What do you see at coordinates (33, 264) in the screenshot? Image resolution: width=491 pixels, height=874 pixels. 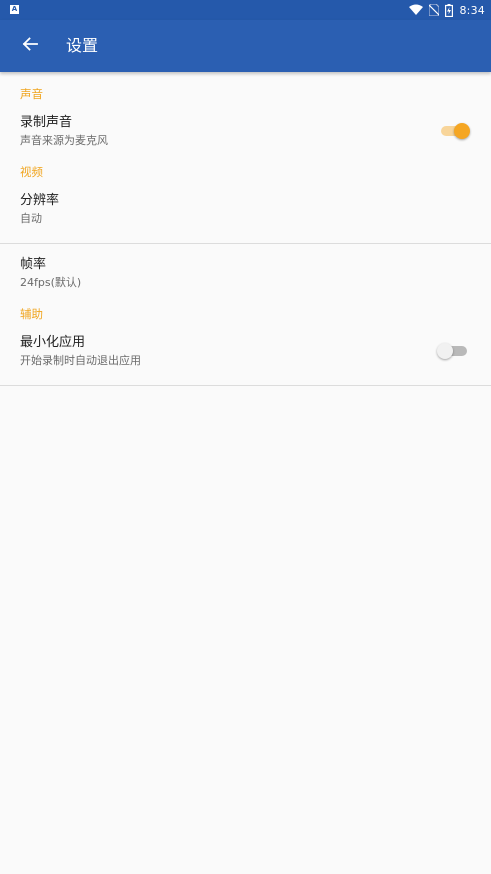 I see `pref-title: 帧率` at bounding box center [33, 264].